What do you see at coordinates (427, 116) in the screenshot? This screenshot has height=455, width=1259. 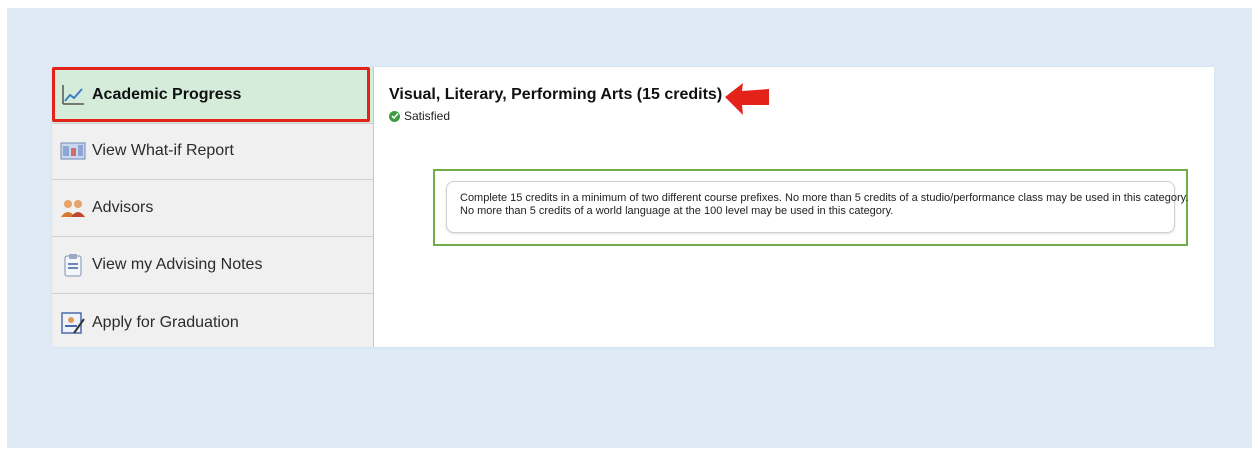 I see `status-text: Satisfied` at bounding box center [427, 116].